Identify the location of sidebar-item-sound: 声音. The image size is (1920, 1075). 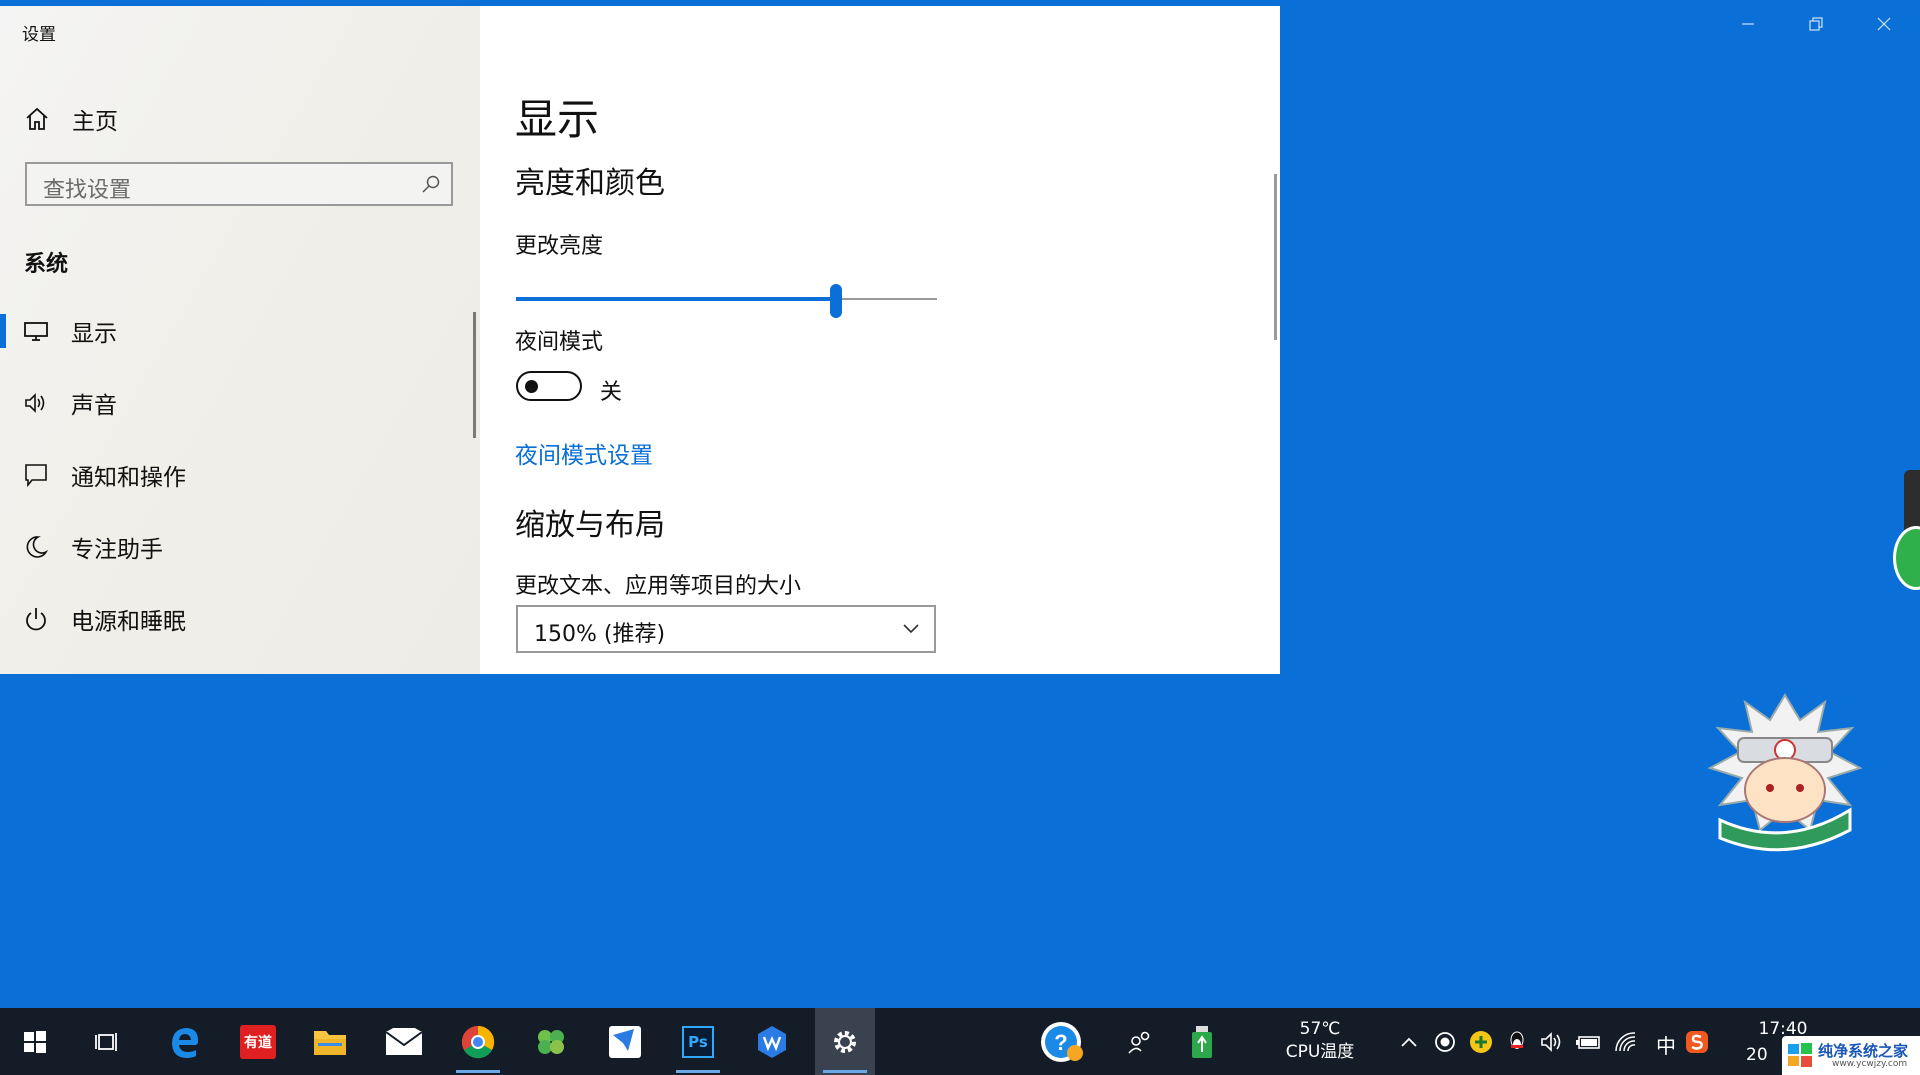
(235, 402).